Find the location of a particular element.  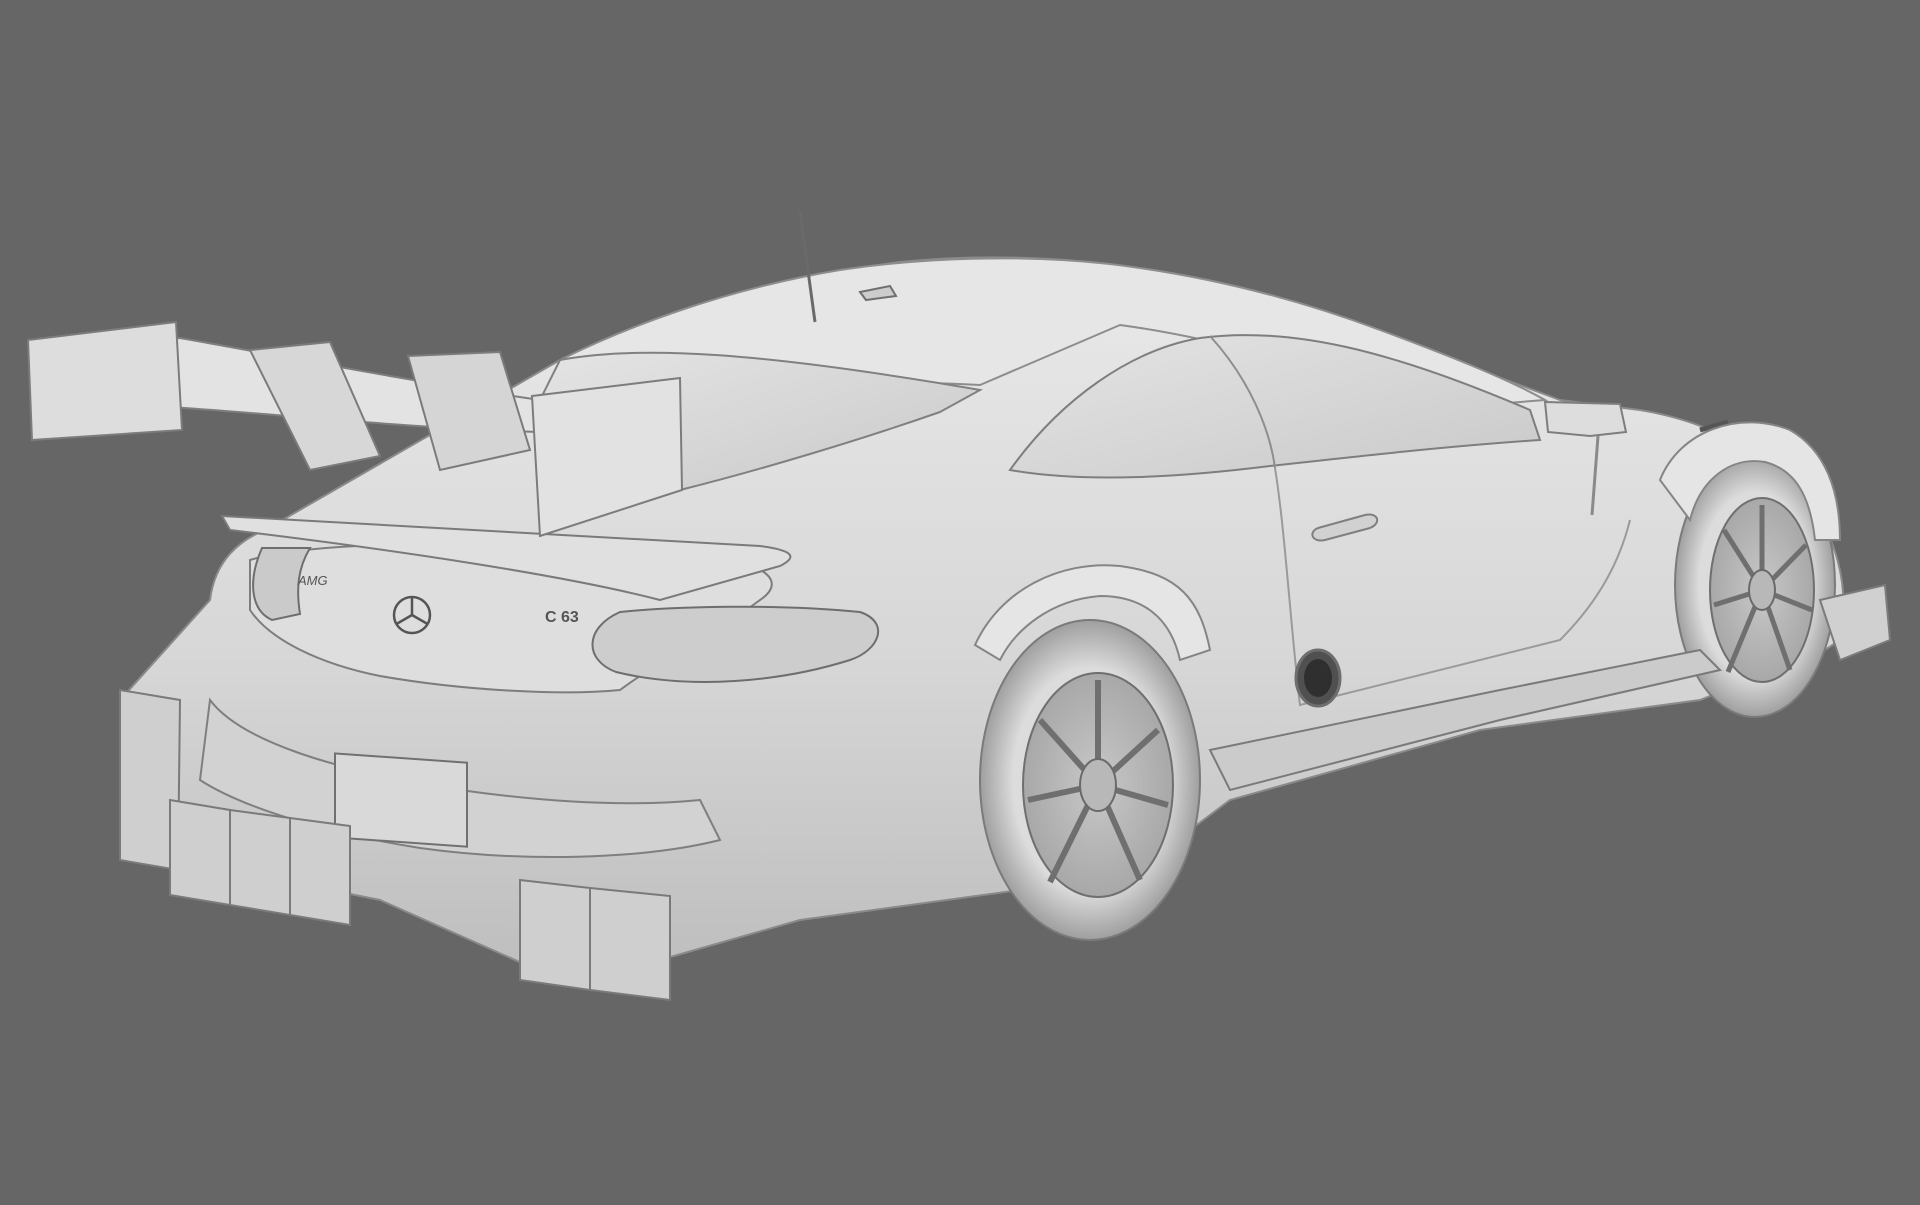

side-exhaust is located at coordinates (1318, 678).